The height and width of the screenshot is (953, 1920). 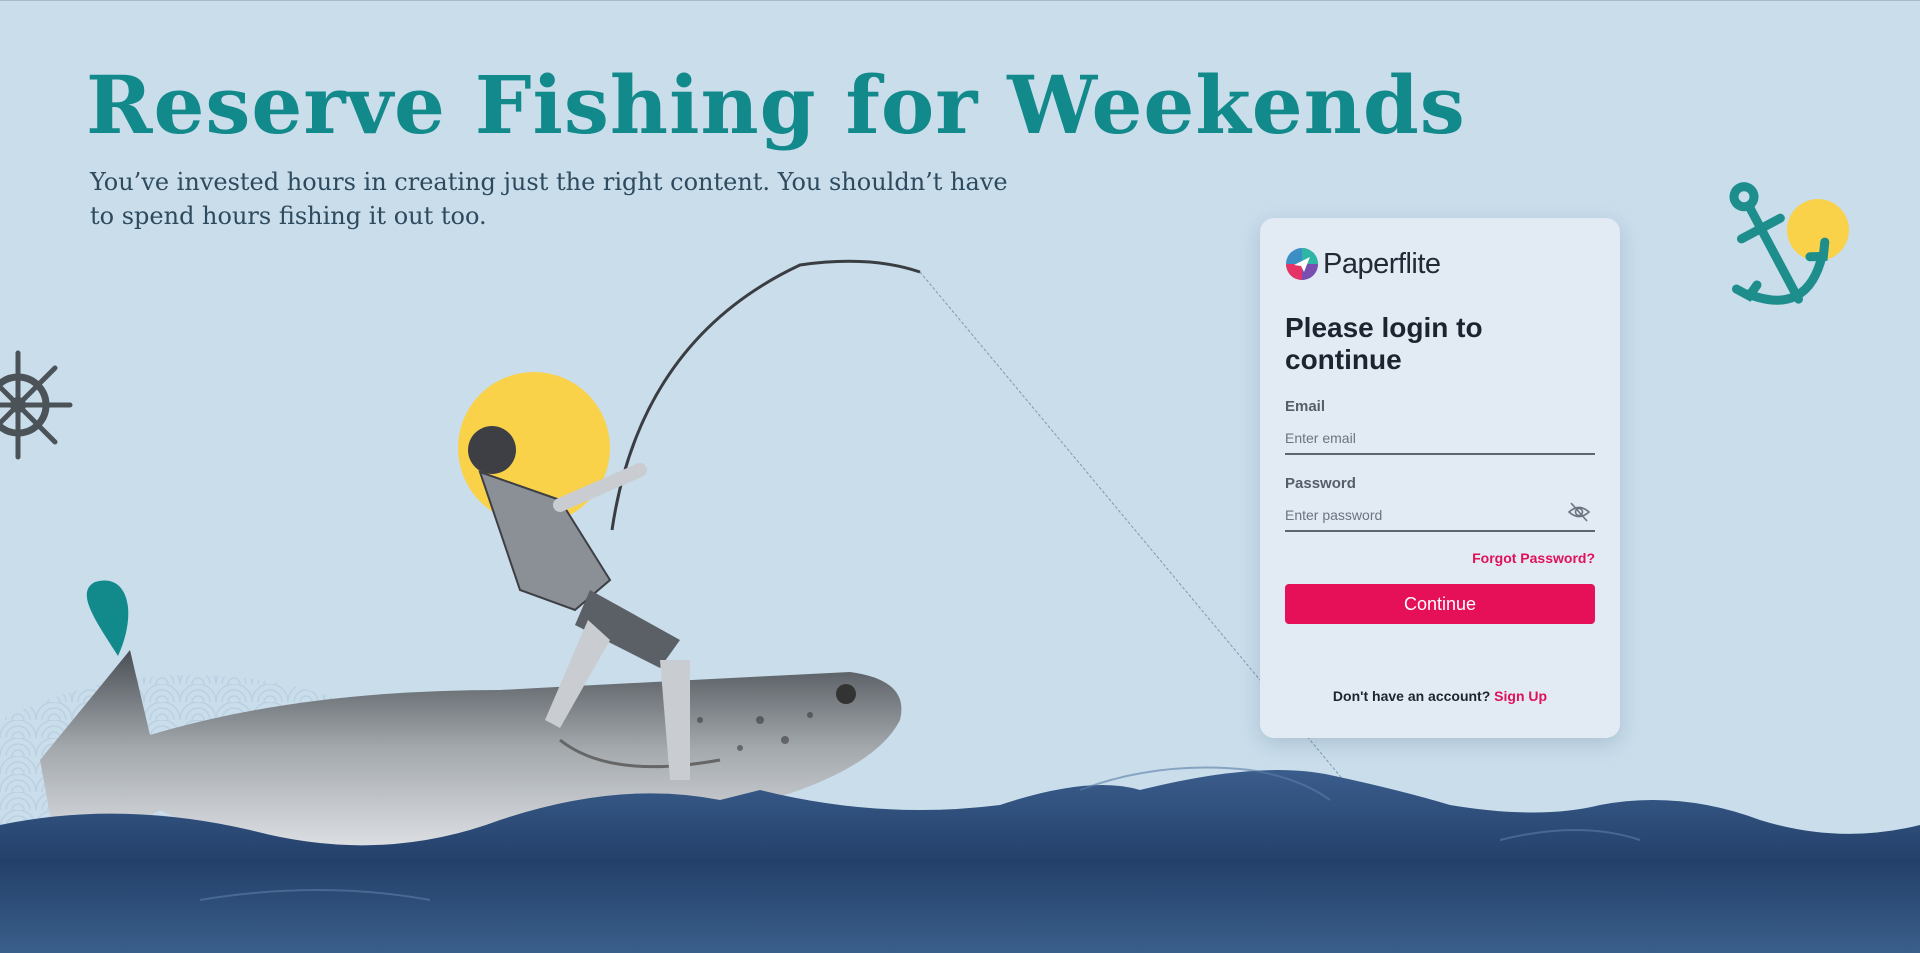 I want to click on fishing-rod, so click(x=765, y=395).